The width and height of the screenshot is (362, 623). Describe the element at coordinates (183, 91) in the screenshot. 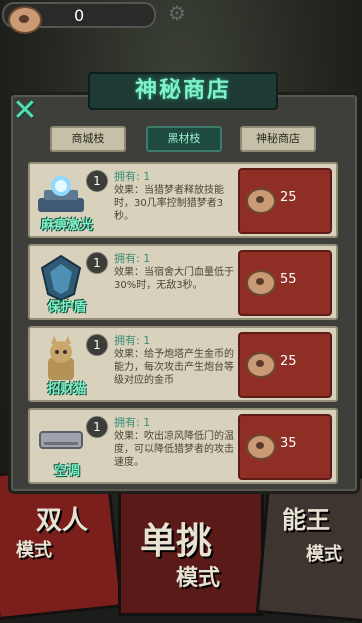

I see `shop-title: 神秘商店` at that location.